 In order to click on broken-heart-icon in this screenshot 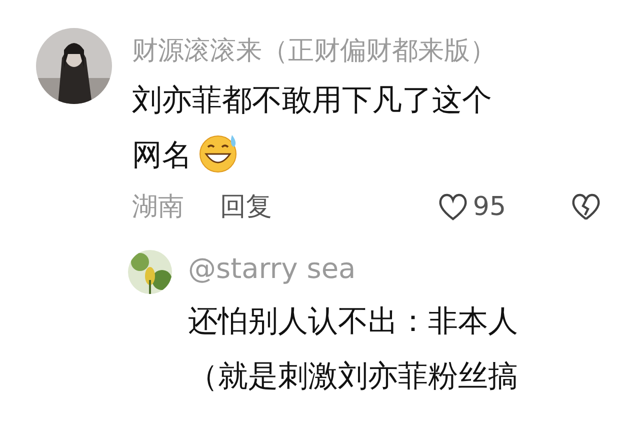, I will do `click(586, 207)`.